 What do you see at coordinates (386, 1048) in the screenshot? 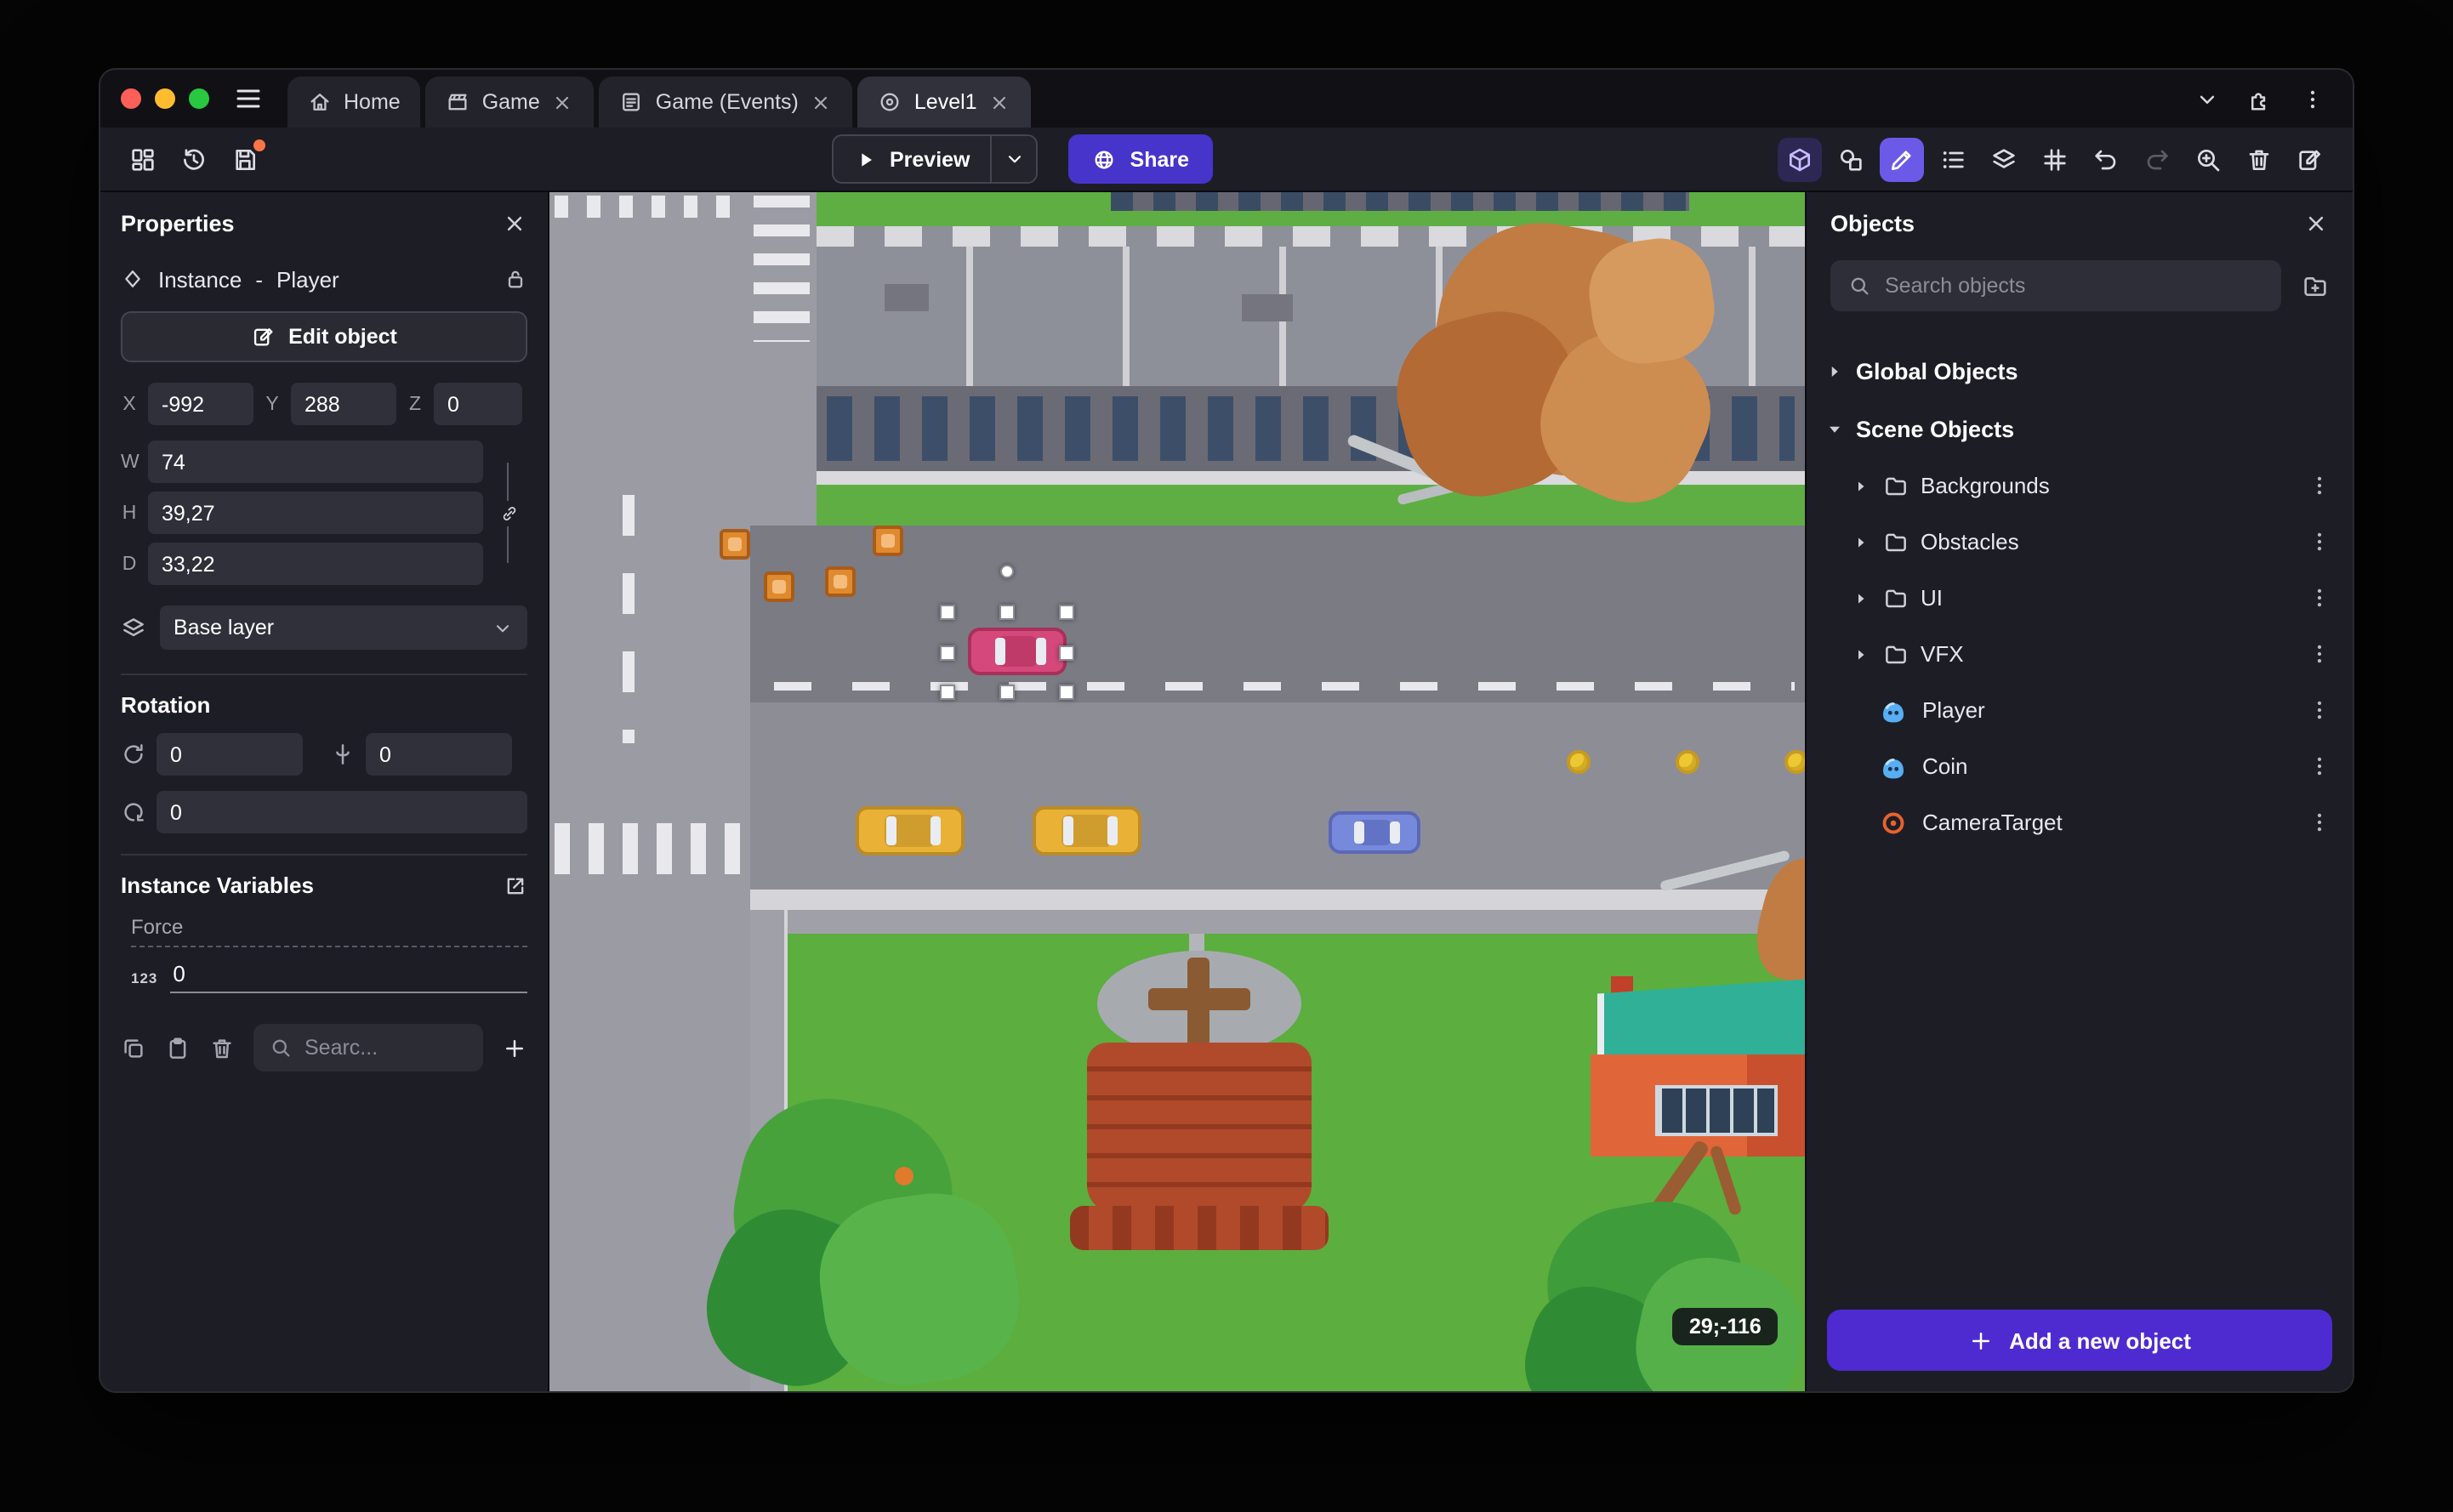
I see `variables-search-input` at bounding box center [386, 1048].